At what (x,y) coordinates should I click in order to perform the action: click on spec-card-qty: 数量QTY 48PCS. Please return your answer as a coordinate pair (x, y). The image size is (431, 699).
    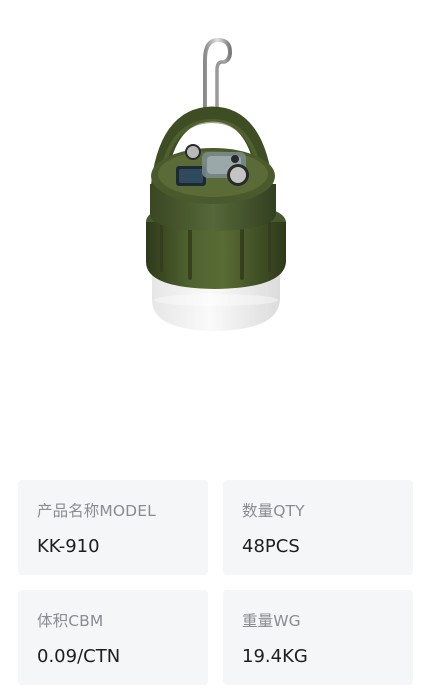
    Looking at the image, I should click on (318, 527).